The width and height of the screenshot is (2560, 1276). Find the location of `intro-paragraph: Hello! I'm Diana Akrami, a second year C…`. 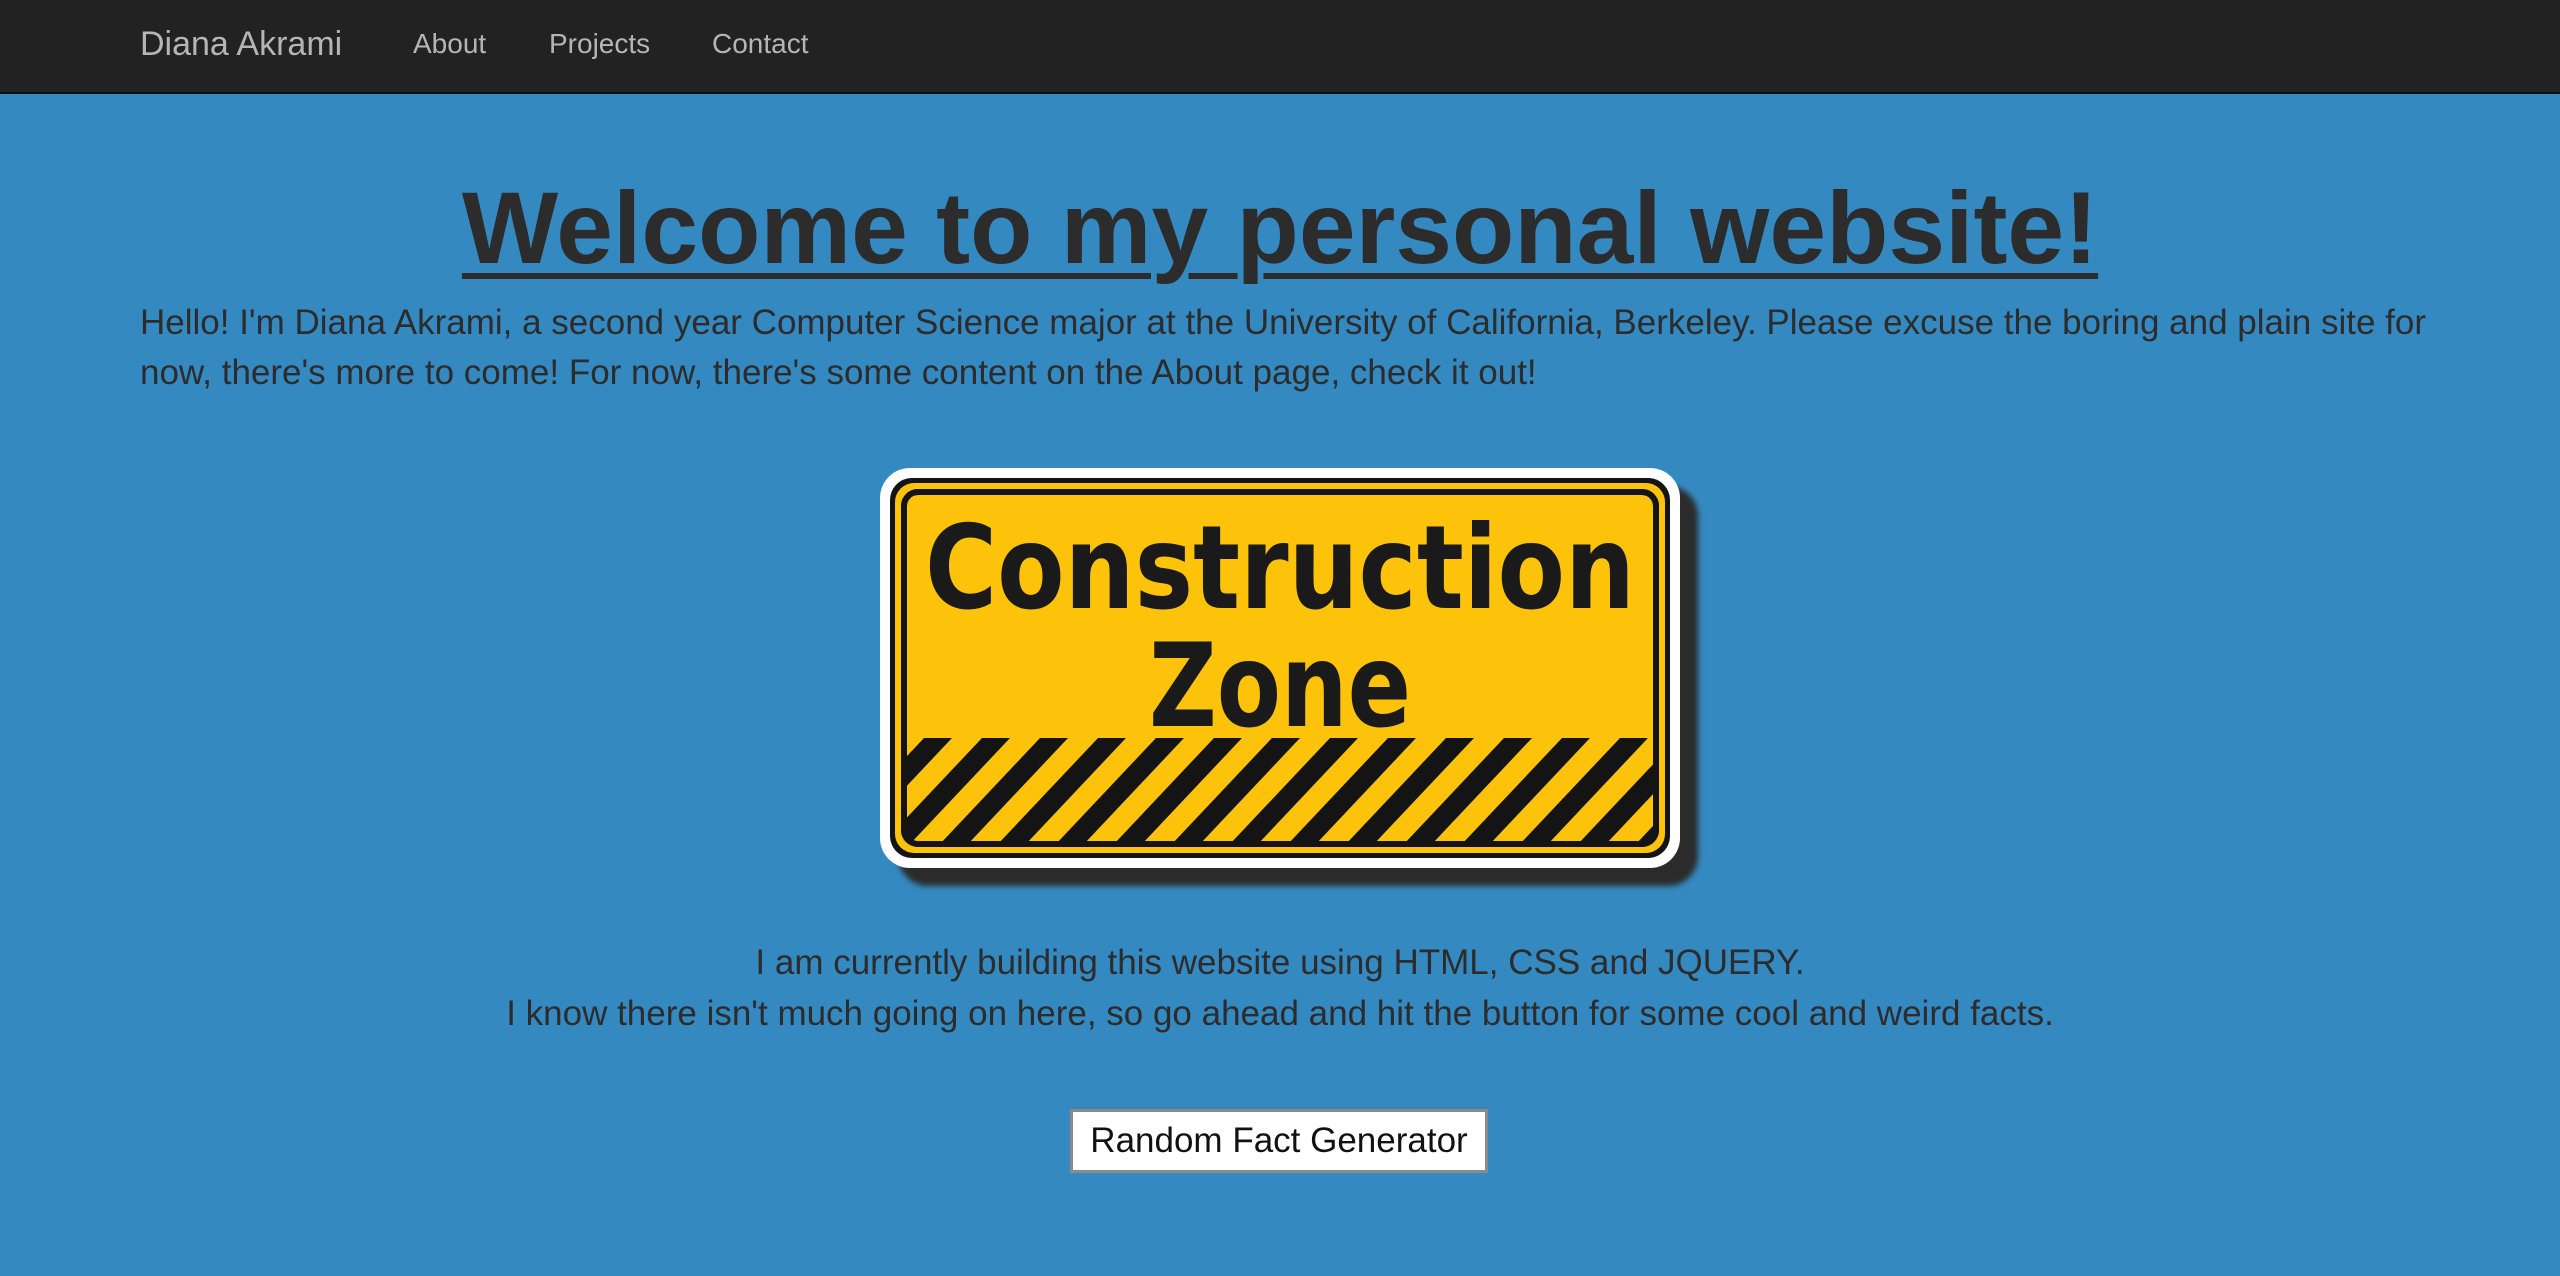

intro-paragraph: Hello! I'm Diana Akrami, a second year C… is located at coordinates (1283, 347).